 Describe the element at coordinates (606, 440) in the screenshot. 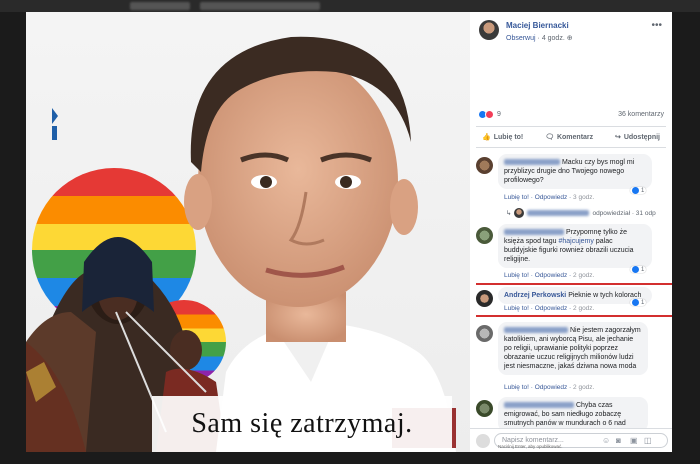

I see `emoji-icon: ☺` at that location.